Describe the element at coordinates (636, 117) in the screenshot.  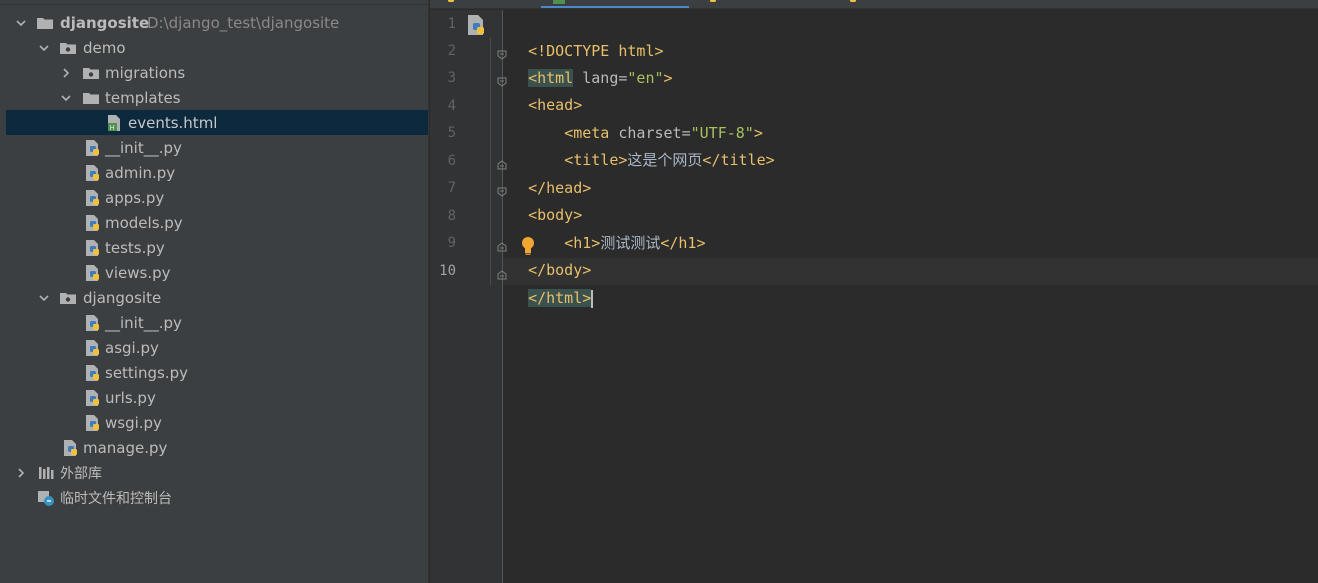
I see `code-line-4: <meta charset="UTF-8">` at that location.